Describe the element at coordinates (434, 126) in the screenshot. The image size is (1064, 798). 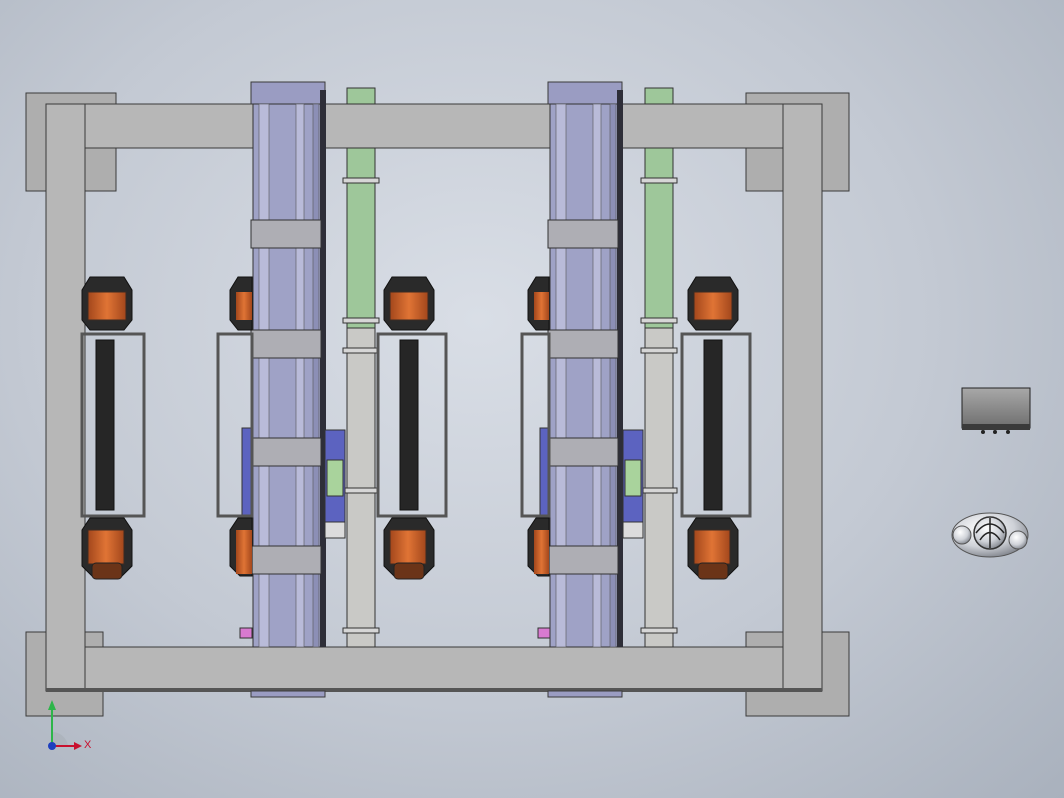
I see `frame-top-bar` at that location.